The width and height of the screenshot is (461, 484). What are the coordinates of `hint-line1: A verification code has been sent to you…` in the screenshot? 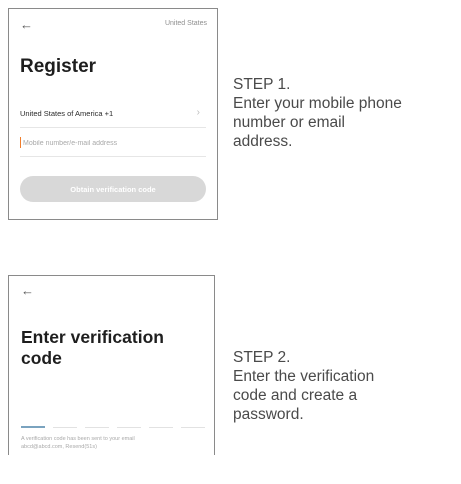 It's located at (78, 439).